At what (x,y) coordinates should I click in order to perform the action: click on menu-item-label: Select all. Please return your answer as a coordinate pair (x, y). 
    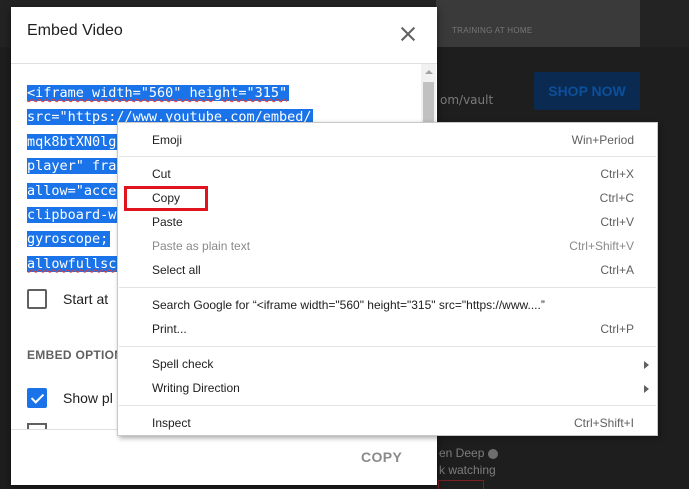
    Looking at the image, I should click on (176, 270).